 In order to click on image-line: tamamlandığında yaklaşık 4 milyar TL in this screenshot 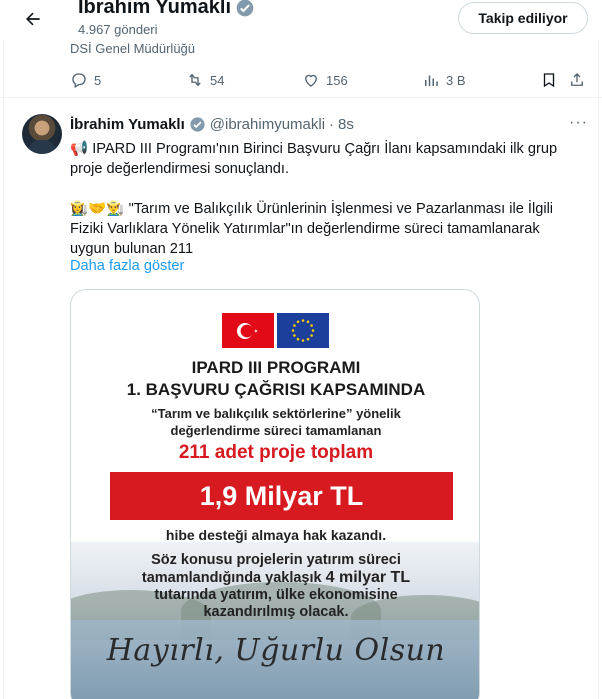, I will do `click(275, 578)`.